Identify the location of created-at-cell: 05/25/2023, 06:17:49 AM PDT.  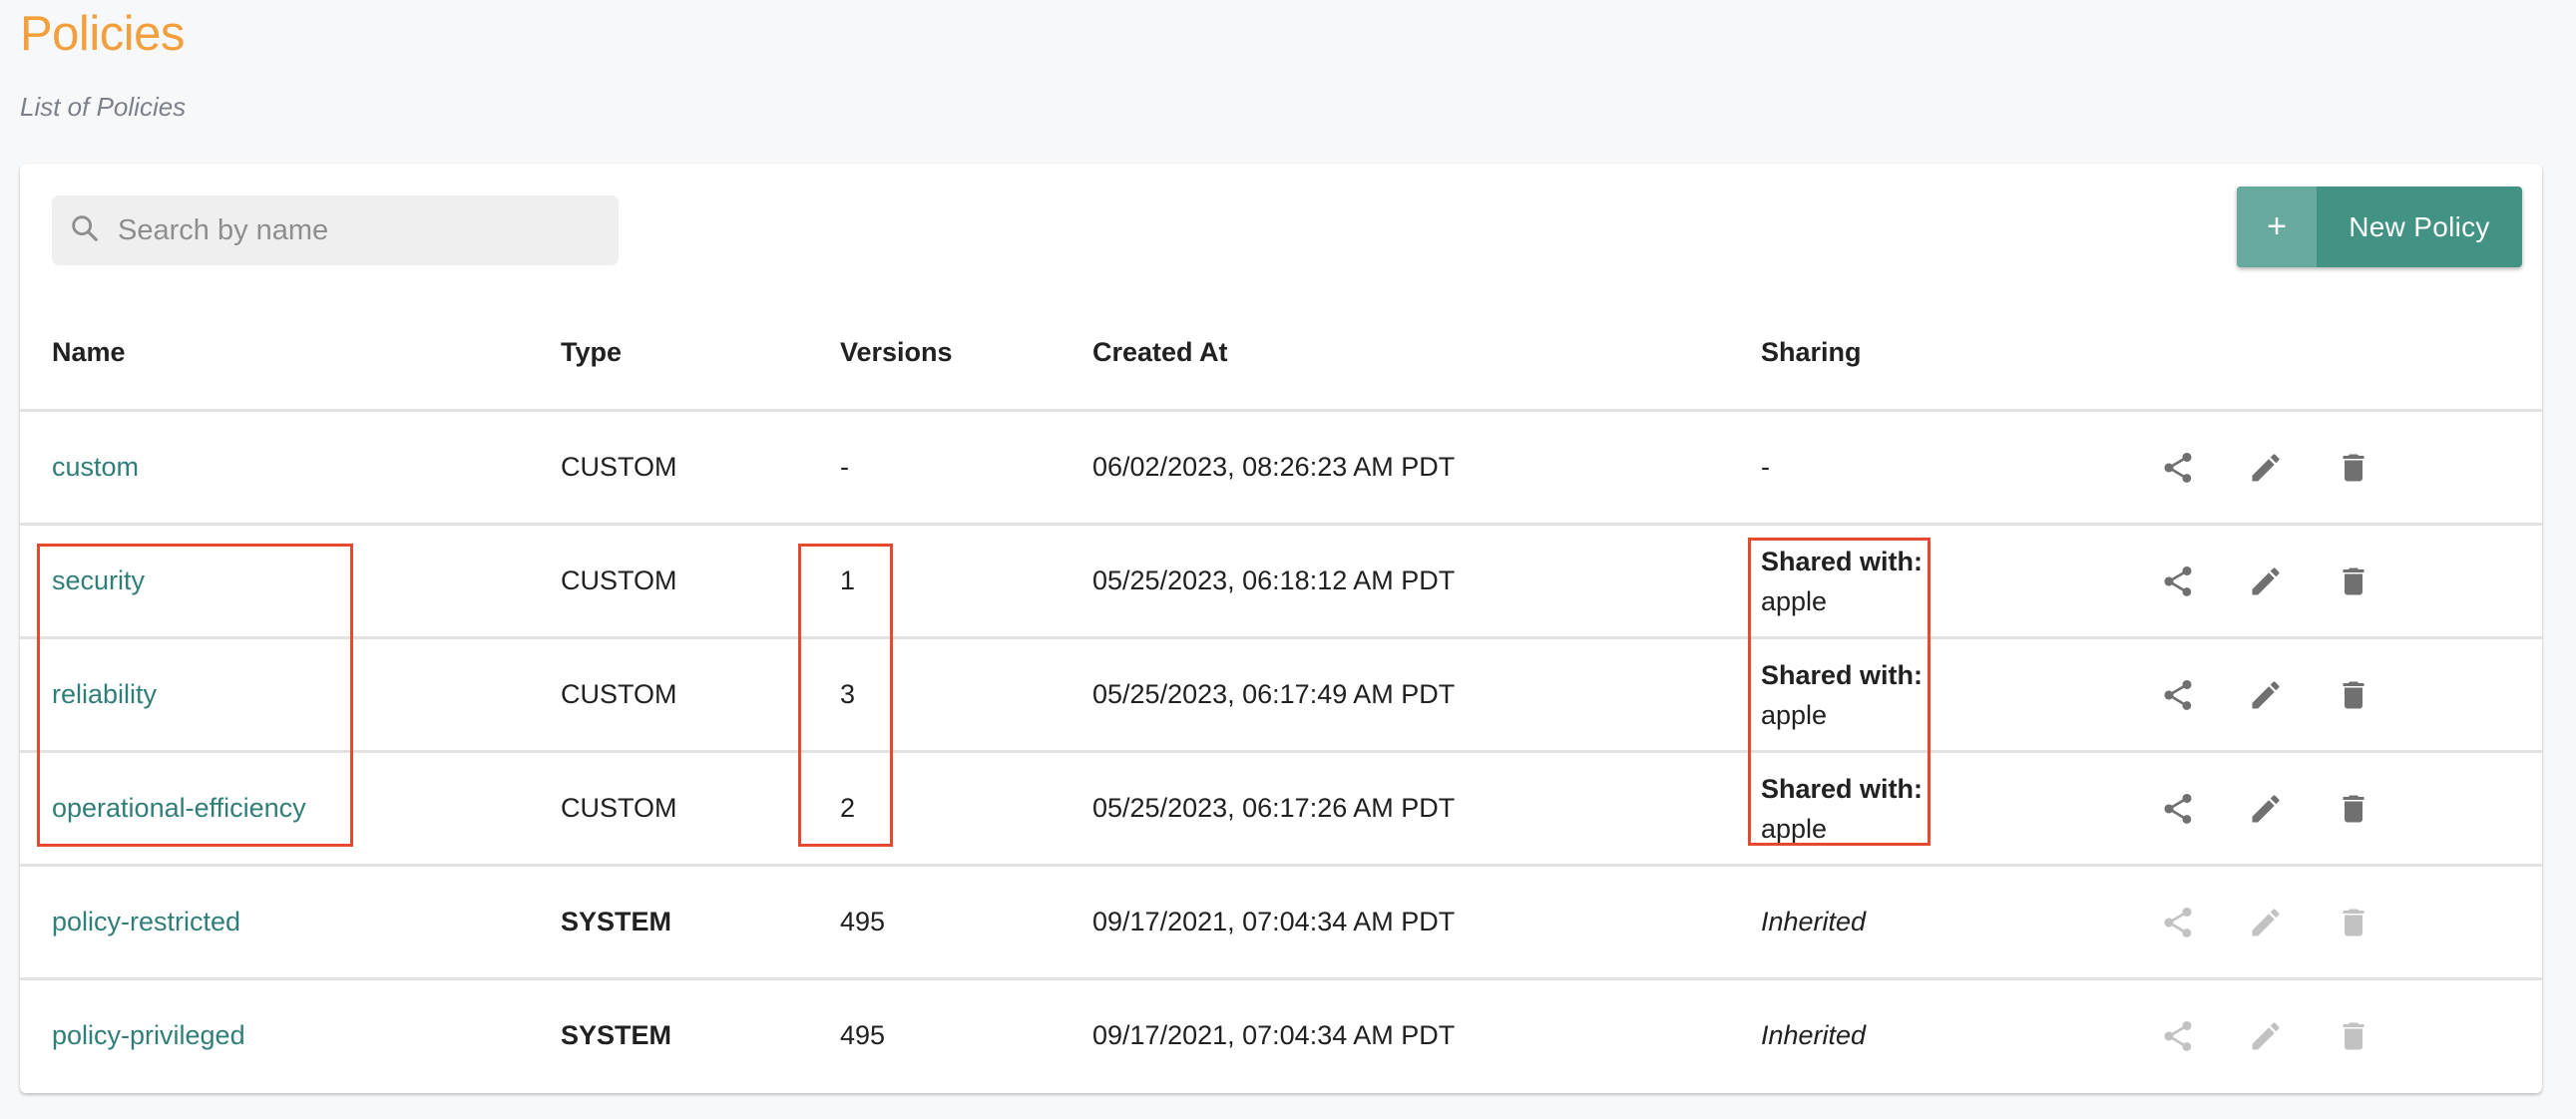
(1426, 695).